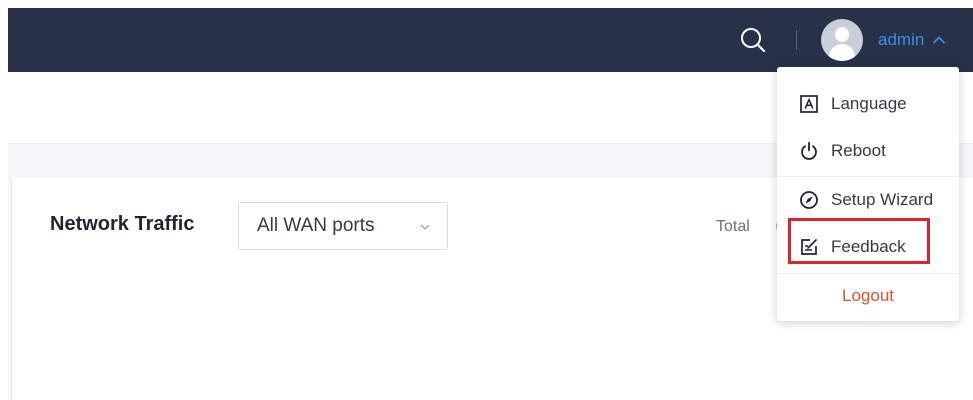 The width and height of the screenshot is (973, 400). What do you see at coordinates (796, 40) in the screenshot?
I see `topbar-divider` at bounding box center [796, 40].